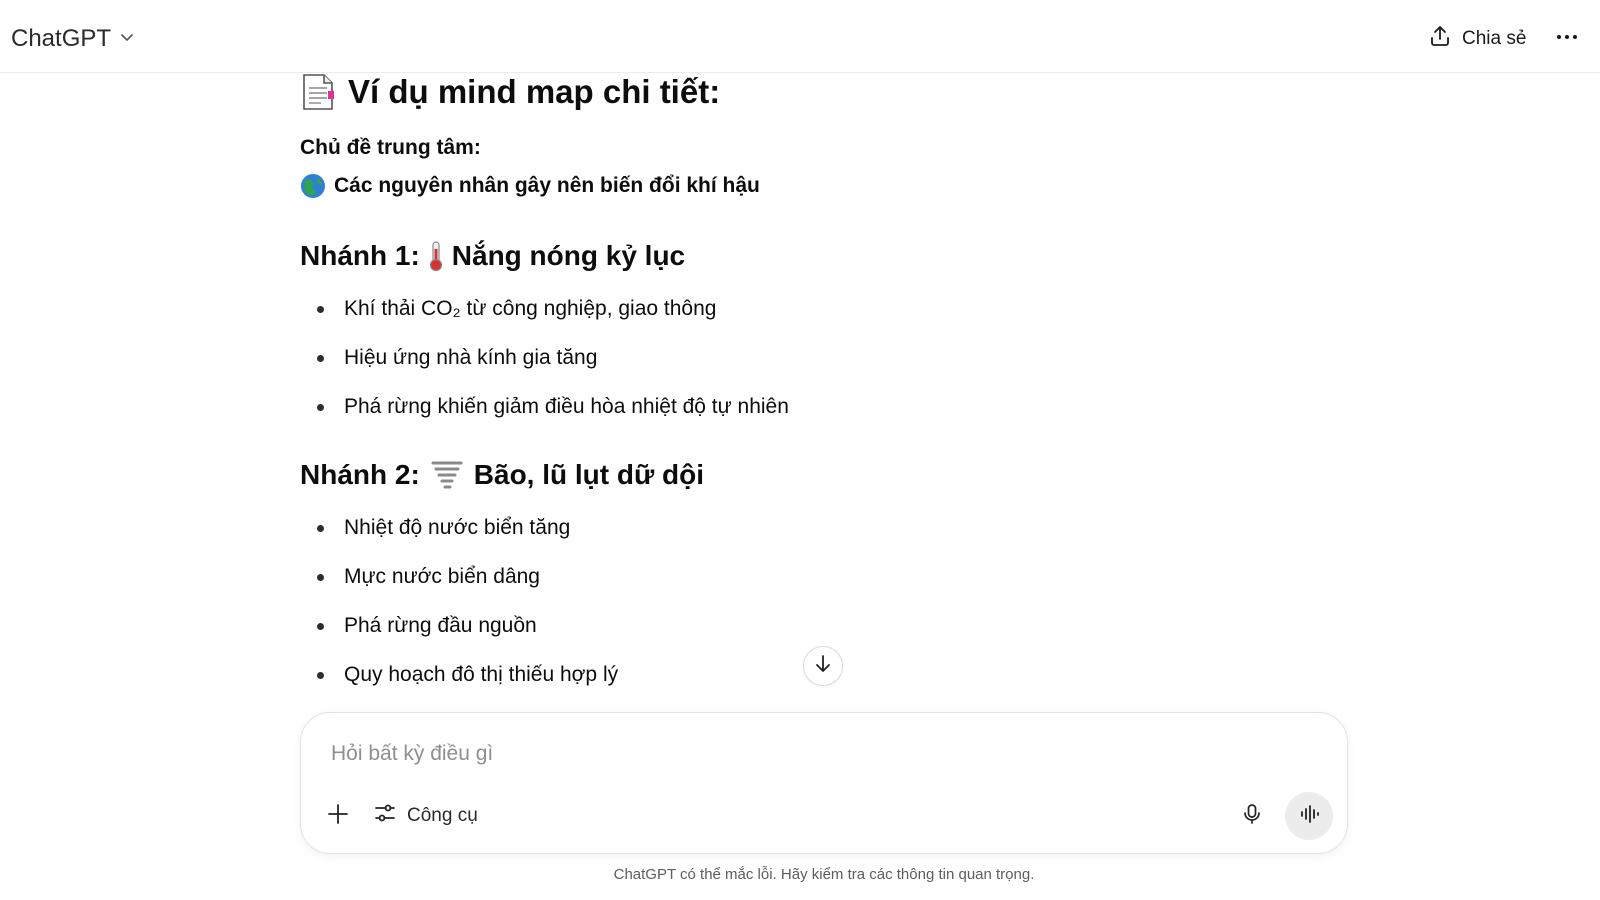 The width and height of the screenshot is (1600, 900). Describe the element at coordinates (127, 39) in the screenshot. I see `chevron-down-icon` at that location.